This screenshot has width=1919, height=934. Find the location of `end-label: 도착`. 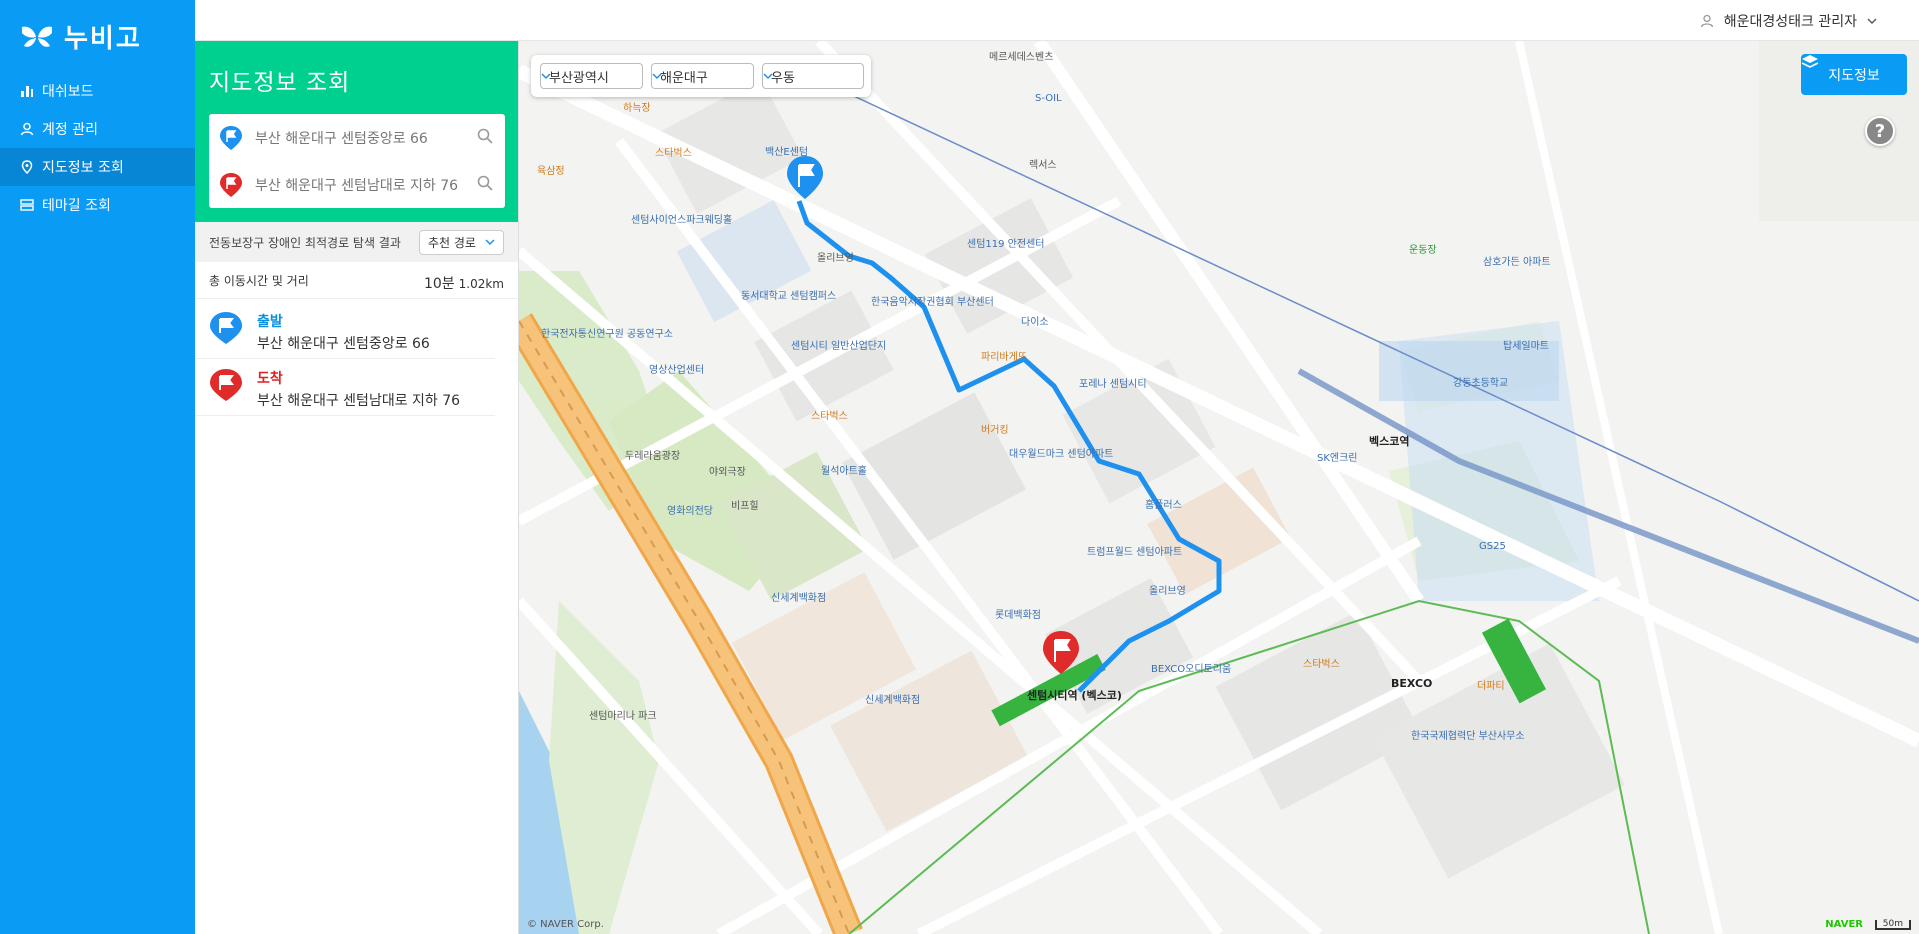

end-label: 도착 is located at coordinates (270, 379).